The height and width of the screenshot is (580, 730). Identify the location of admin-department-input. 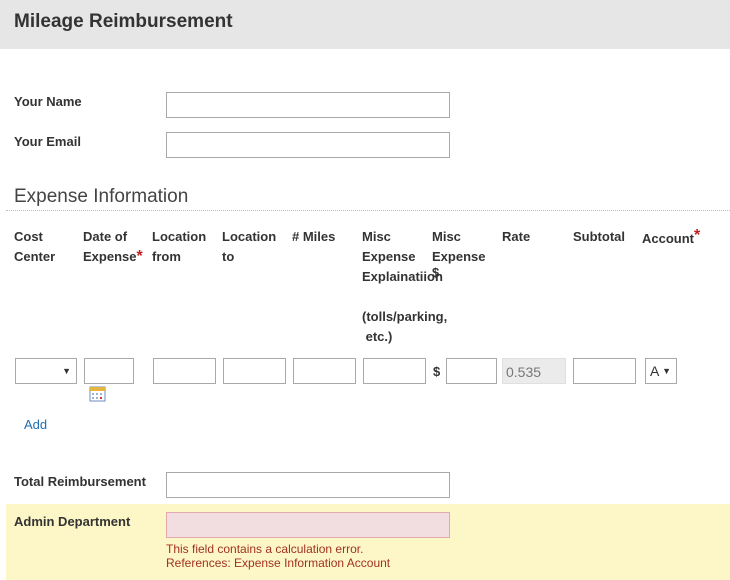
(308, 525).